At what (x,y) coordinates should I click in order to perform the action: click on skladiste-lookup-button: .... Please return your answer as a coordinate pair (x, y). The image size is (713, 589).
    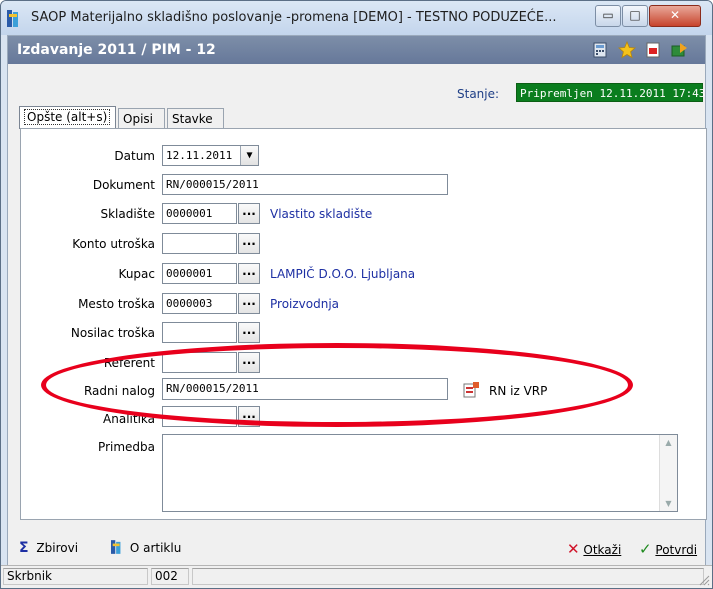
    Looking at the image, I should click on (249, 213).